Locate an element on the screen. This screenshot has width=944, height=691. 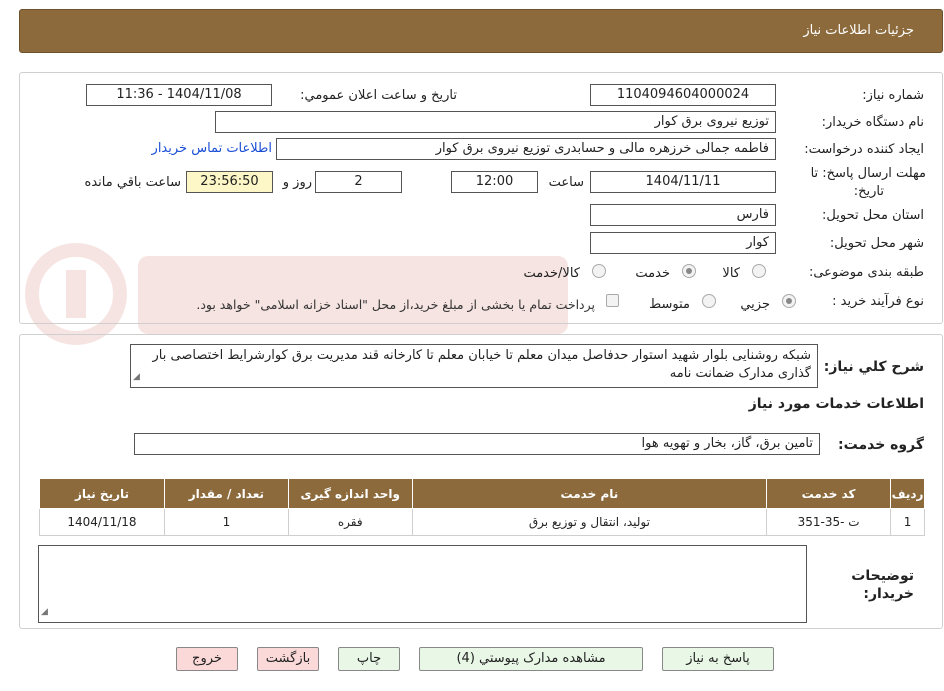
announce-date-field: 1404/11/08 - 11:36 is located at coordinates (179, 95).